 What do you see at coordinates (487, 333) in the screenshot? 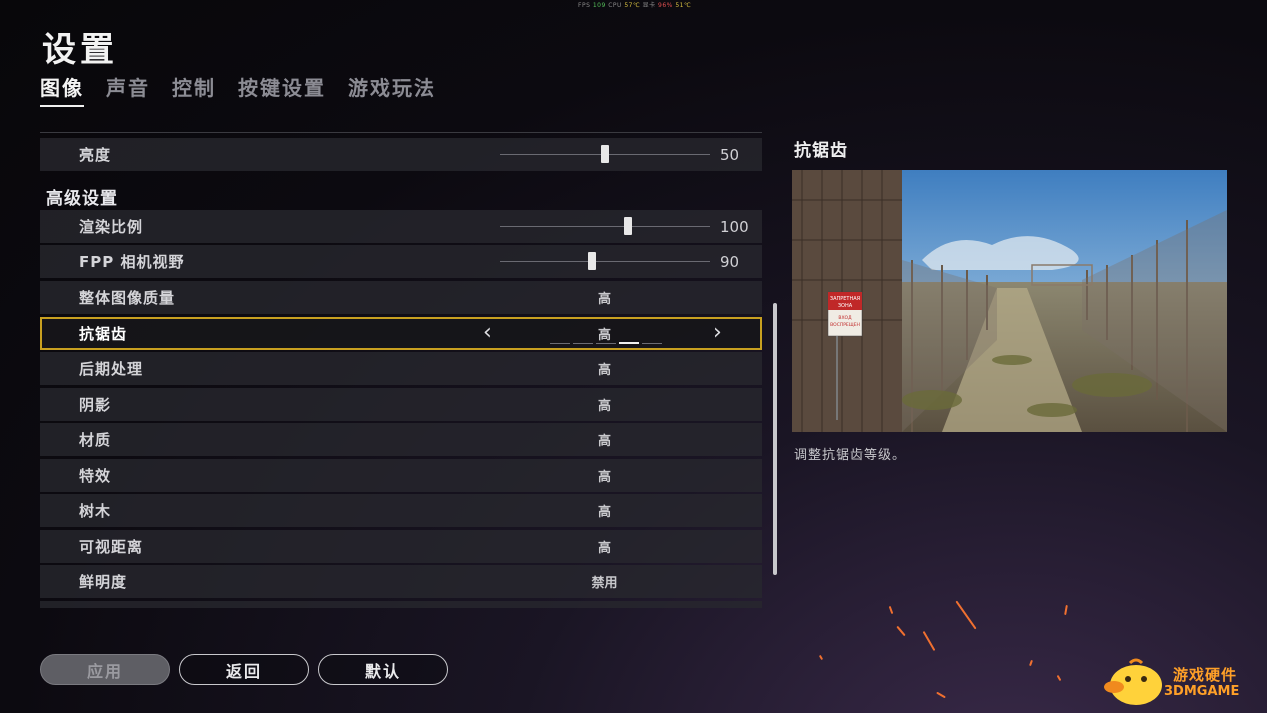
I see `chevron-left-icon: ‹` at bounding box center [487, 333].